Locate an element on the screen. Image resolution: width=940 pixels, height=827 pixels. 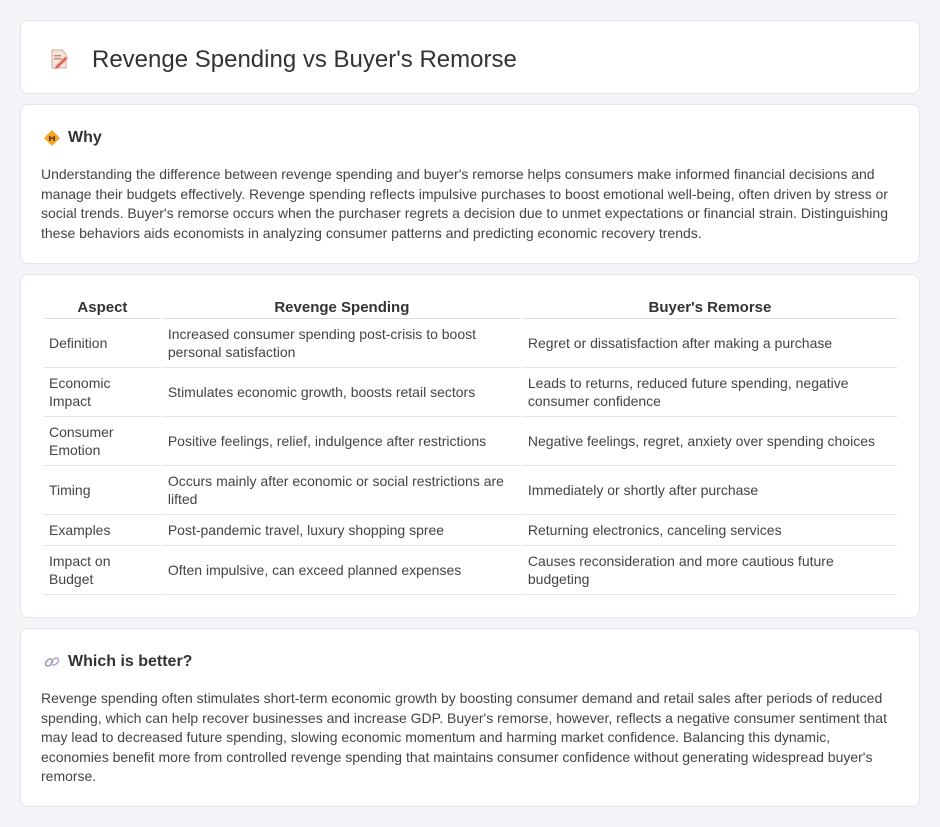
table-cell: Impact on Budget is located at coordinates (102, 570).